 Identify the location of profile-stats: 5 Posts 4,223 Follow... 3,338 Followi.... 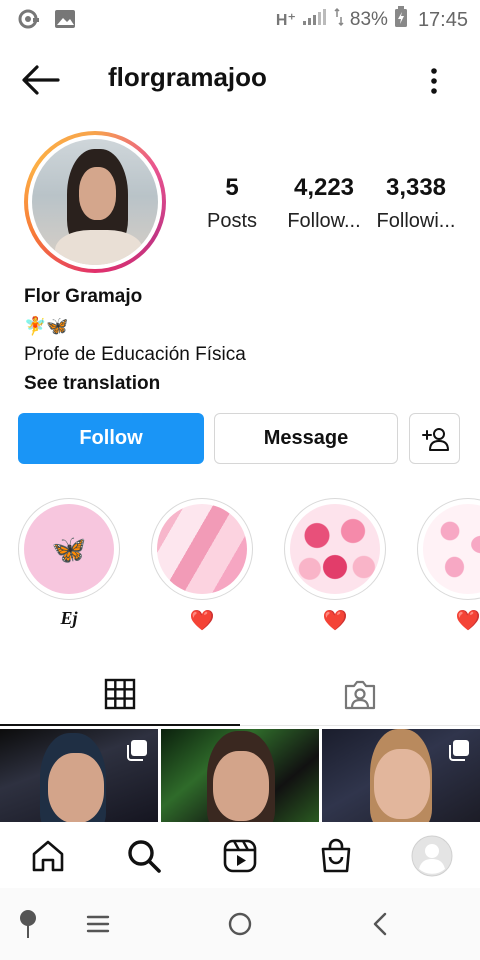
(325, 209).